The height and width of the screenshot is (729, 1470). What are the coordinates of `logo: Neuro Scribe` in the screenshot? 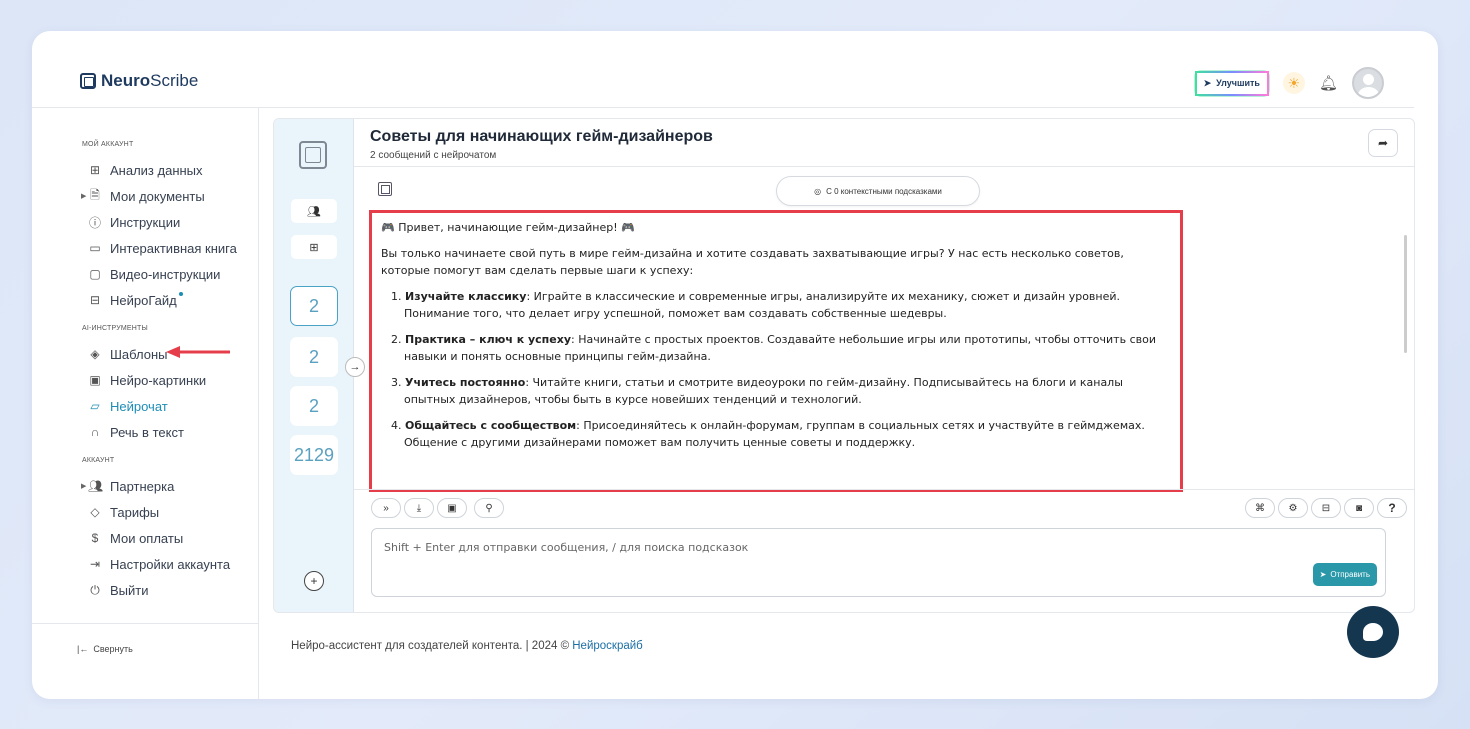 It's located at (139, 81).